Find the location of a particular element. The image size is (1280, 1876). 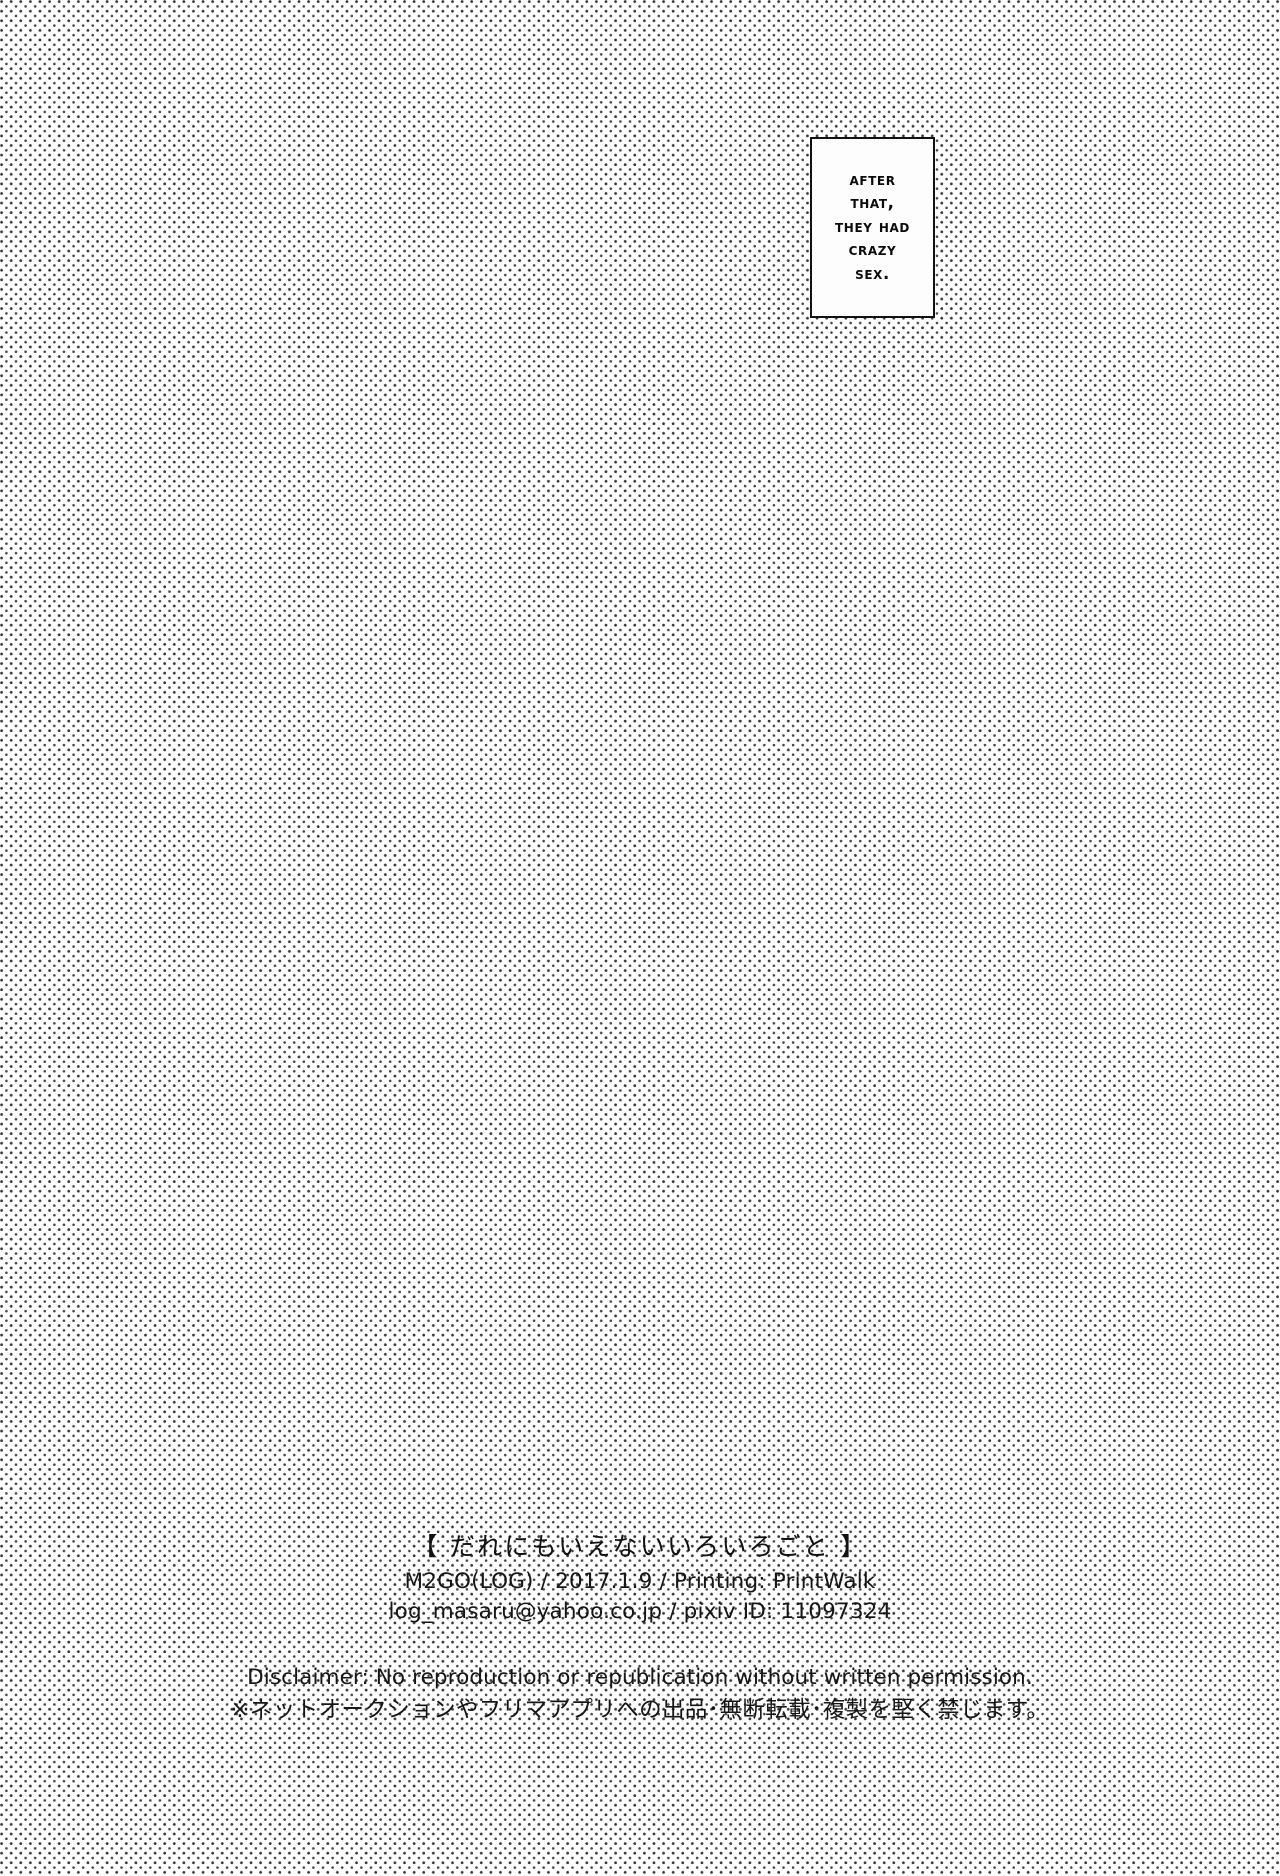

caption-line-4: crazy is located at coordinates (872, 250).